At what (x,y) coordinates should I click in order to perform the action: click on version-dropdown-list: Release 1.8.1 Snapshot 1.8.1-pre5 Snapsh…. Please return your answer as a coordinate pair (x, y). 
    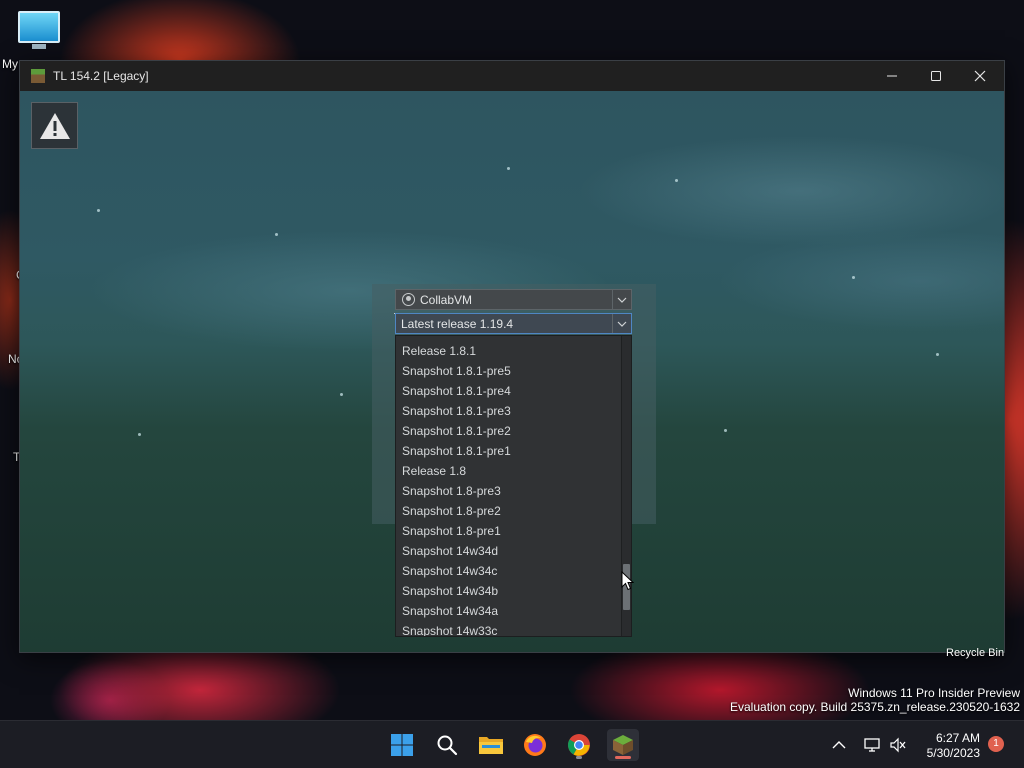
    Looking at the image, I should click on (513, 486).